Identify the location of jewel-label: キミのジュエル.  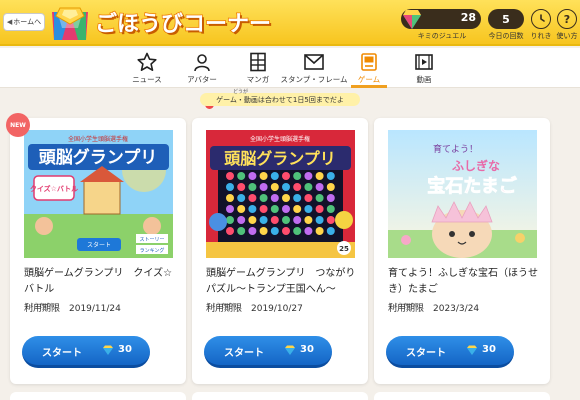
(442, 36).